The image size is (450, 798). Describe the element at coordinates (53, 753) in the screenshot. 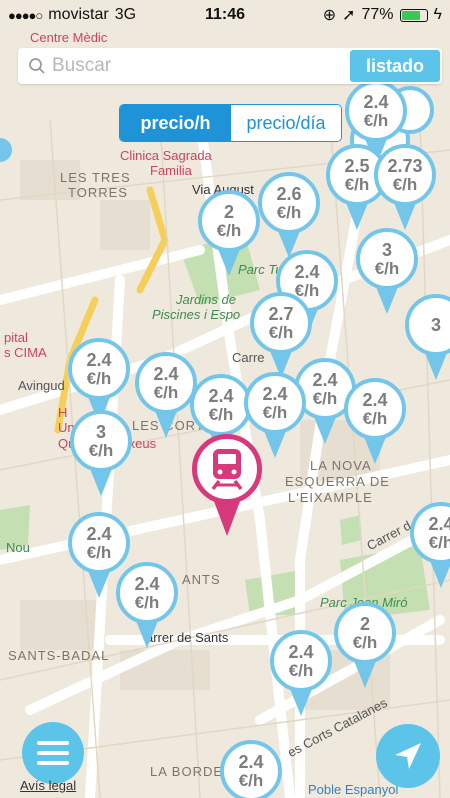

I see `menu-button` at that location.